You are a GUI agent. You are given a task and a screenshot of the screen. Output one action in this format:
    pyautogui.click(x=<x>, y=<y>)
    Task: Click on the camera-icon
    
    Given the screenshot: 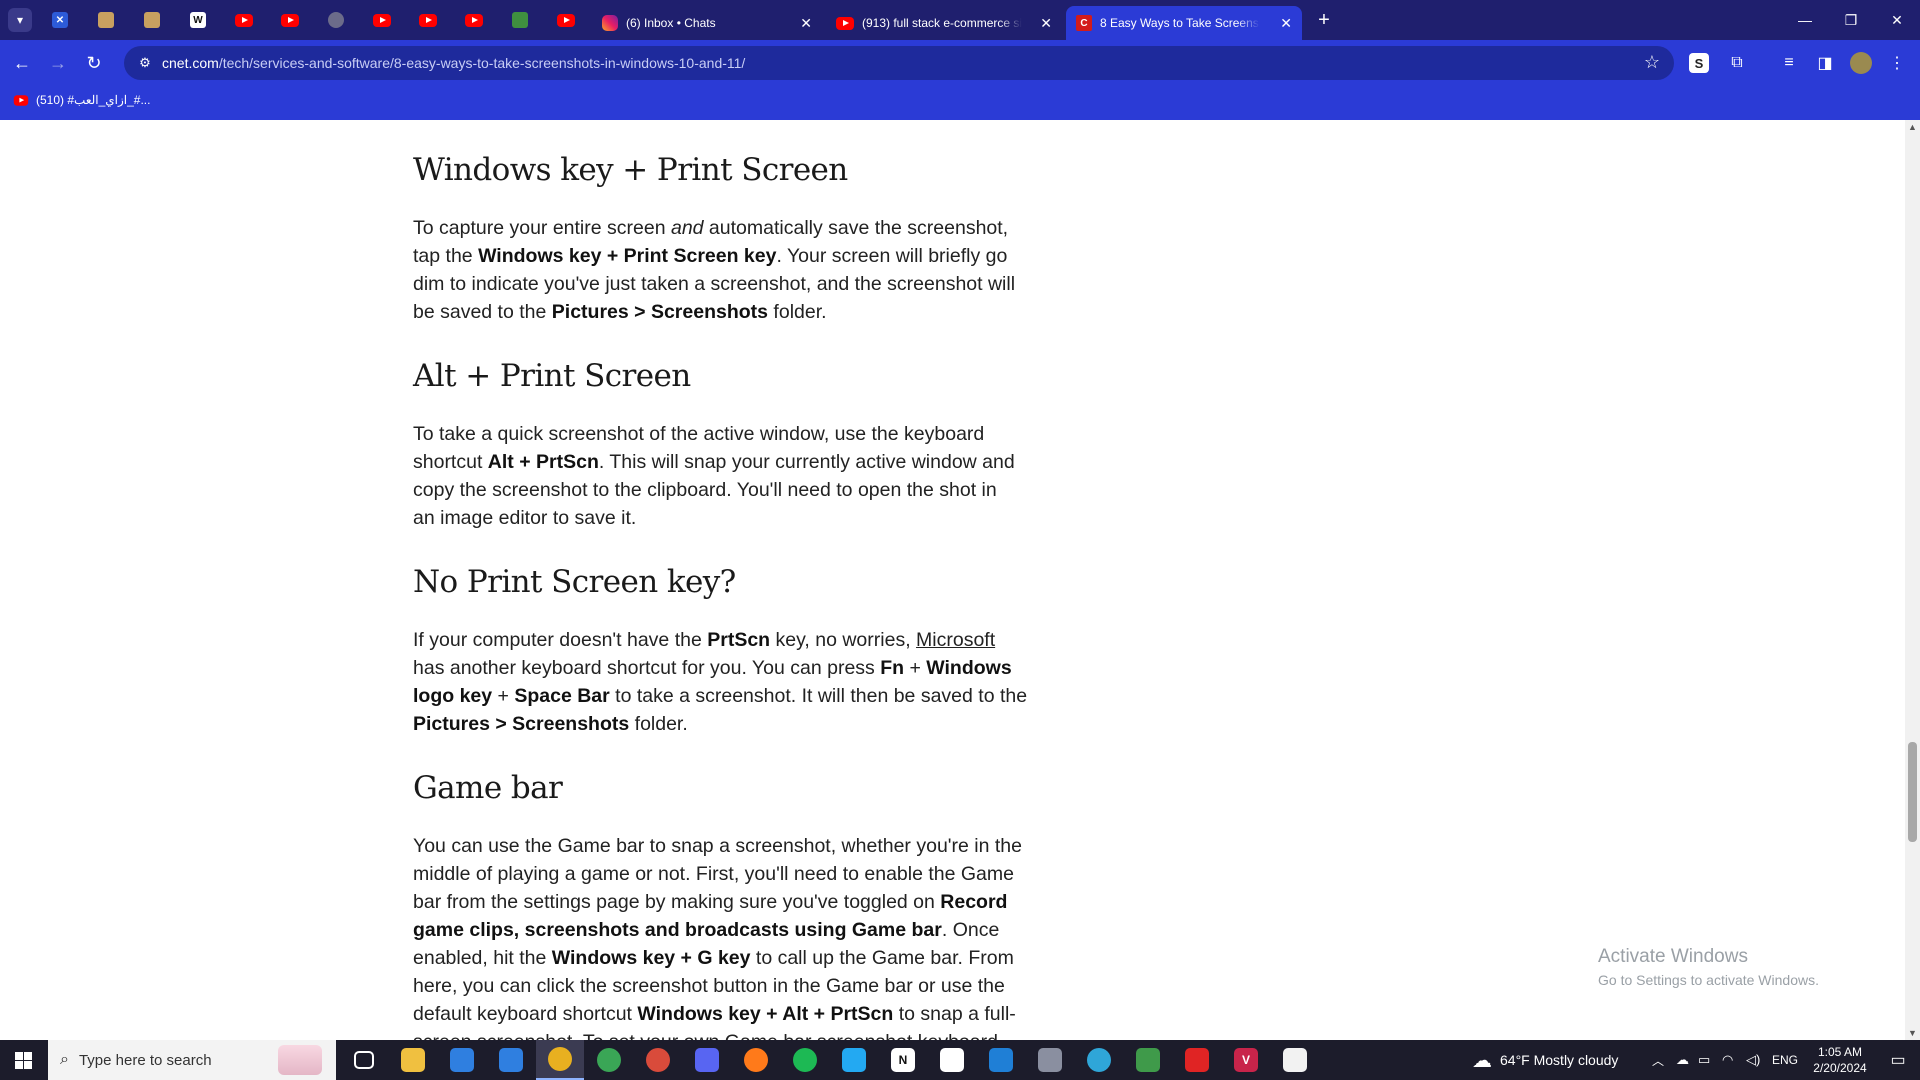 What is the action you would take?
    pyautogui.click(x=1050, y=1060)
    